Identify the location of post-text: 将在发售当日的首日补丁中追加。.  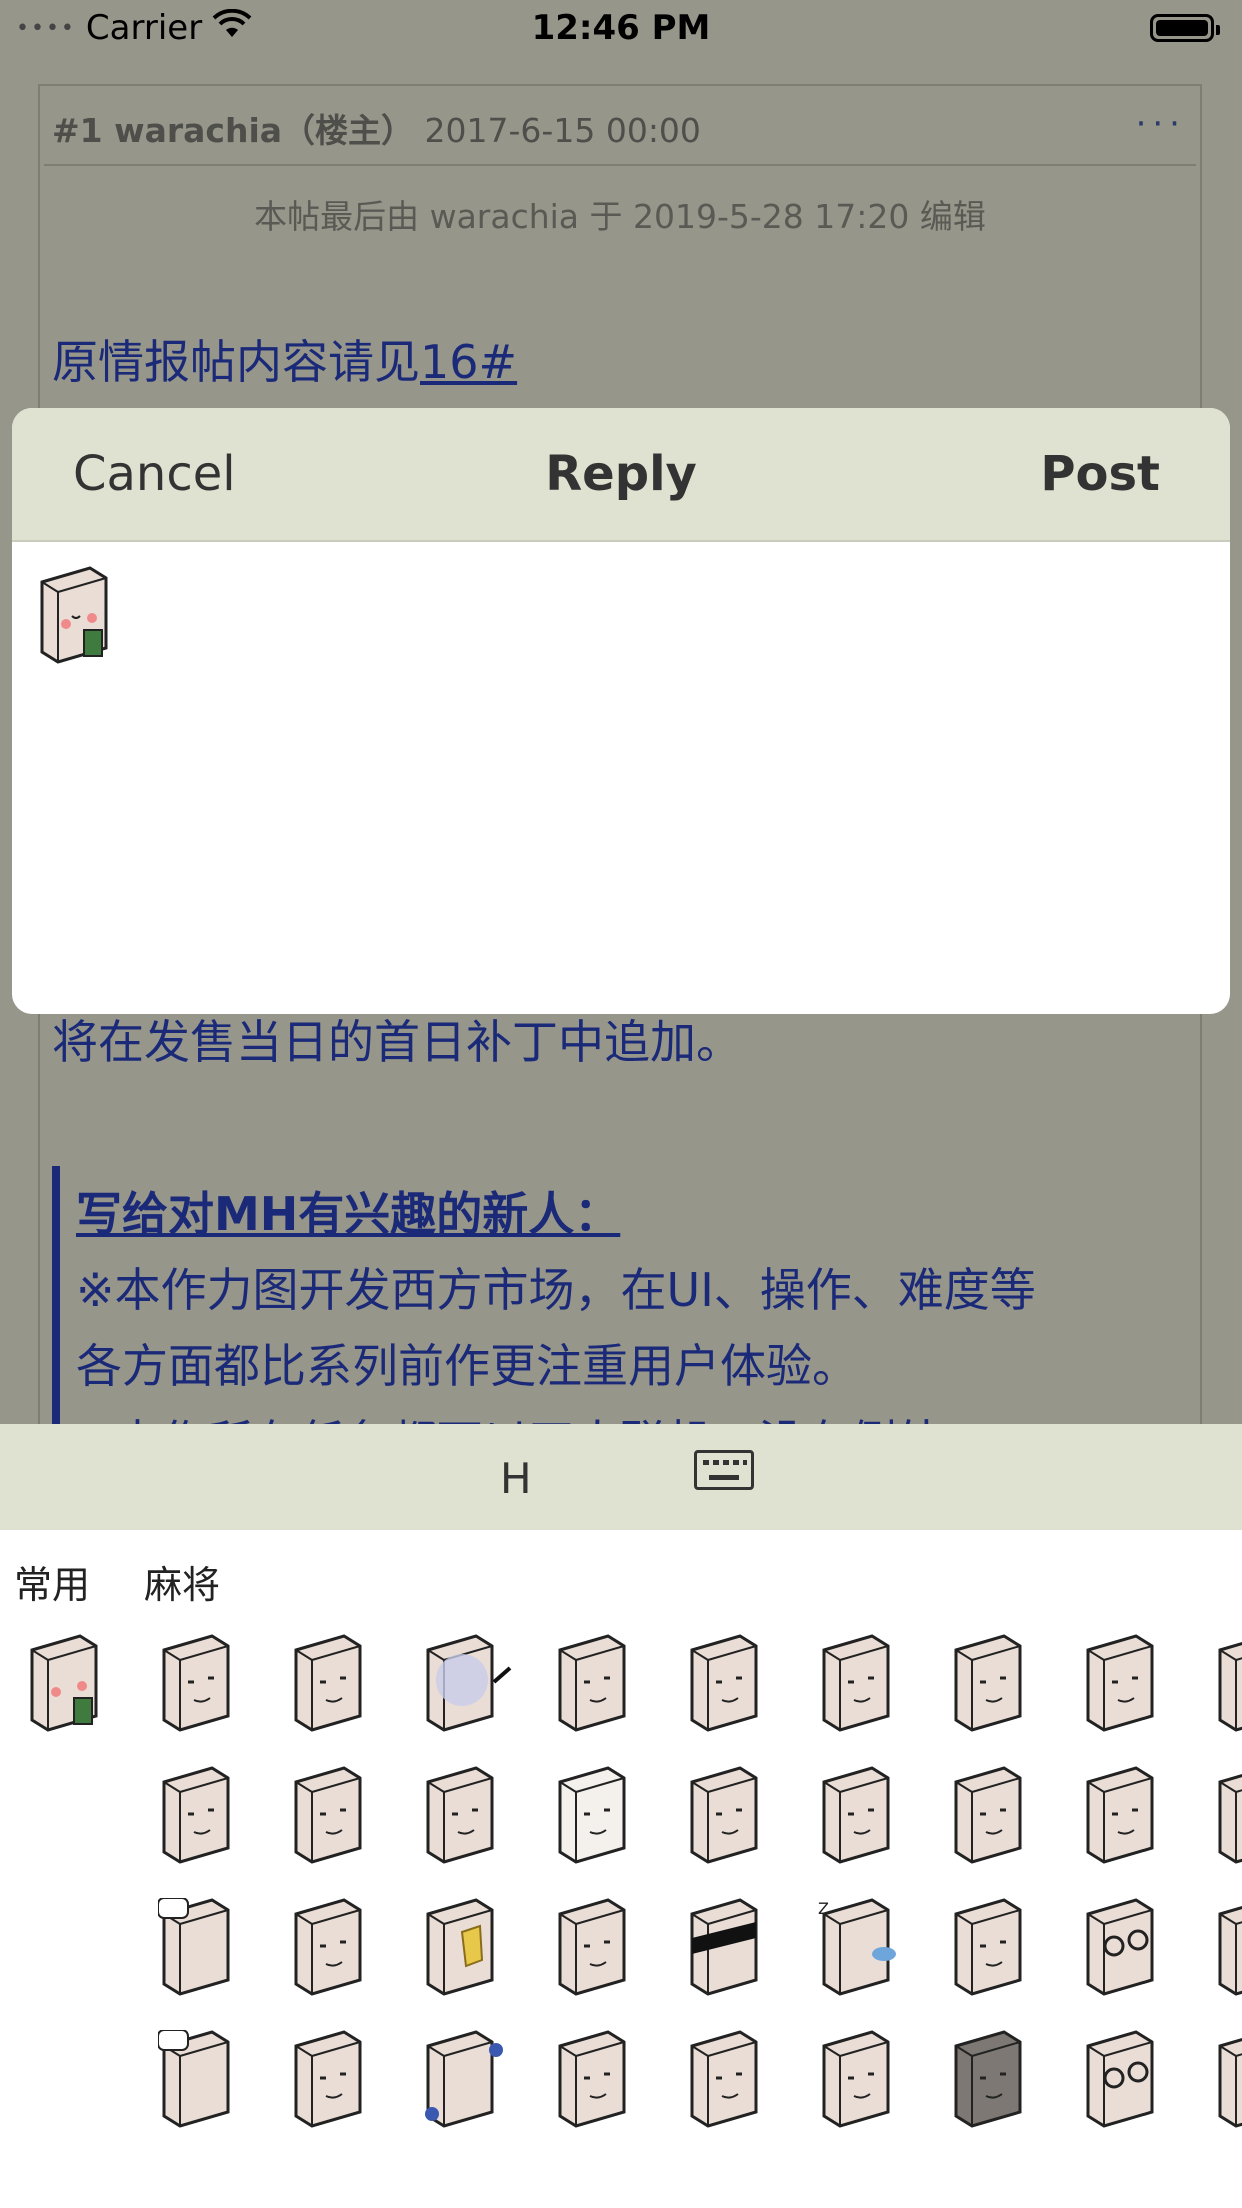
(397, 1042).